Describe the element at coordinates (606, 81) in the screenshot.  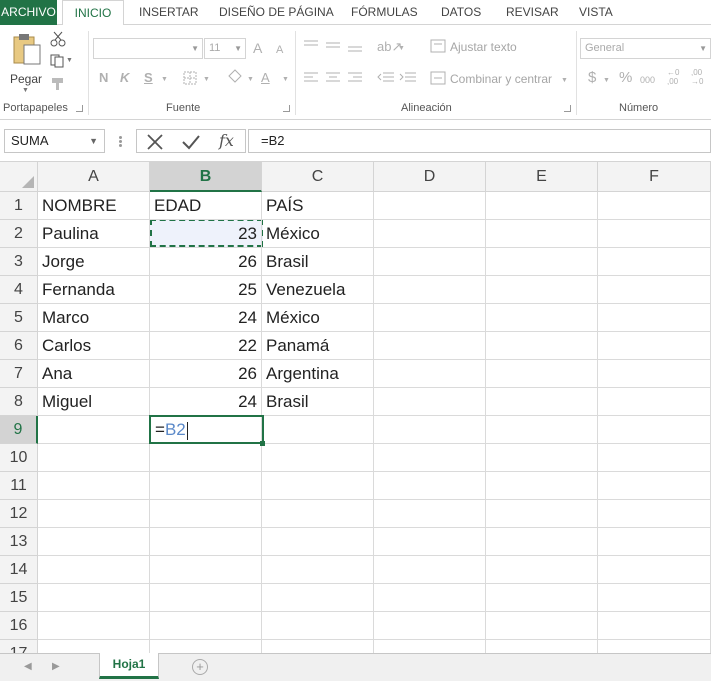
I see `currency-dropdown-icon: ▼` at that location.